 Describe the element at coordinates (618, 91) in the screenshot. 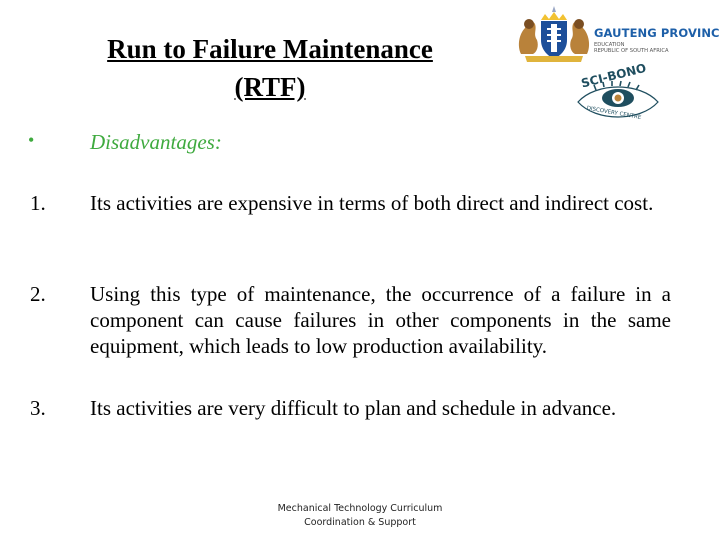

I see `sci-bono-logo: SCI-BONO DISCOVERY CENTRE` at that location.